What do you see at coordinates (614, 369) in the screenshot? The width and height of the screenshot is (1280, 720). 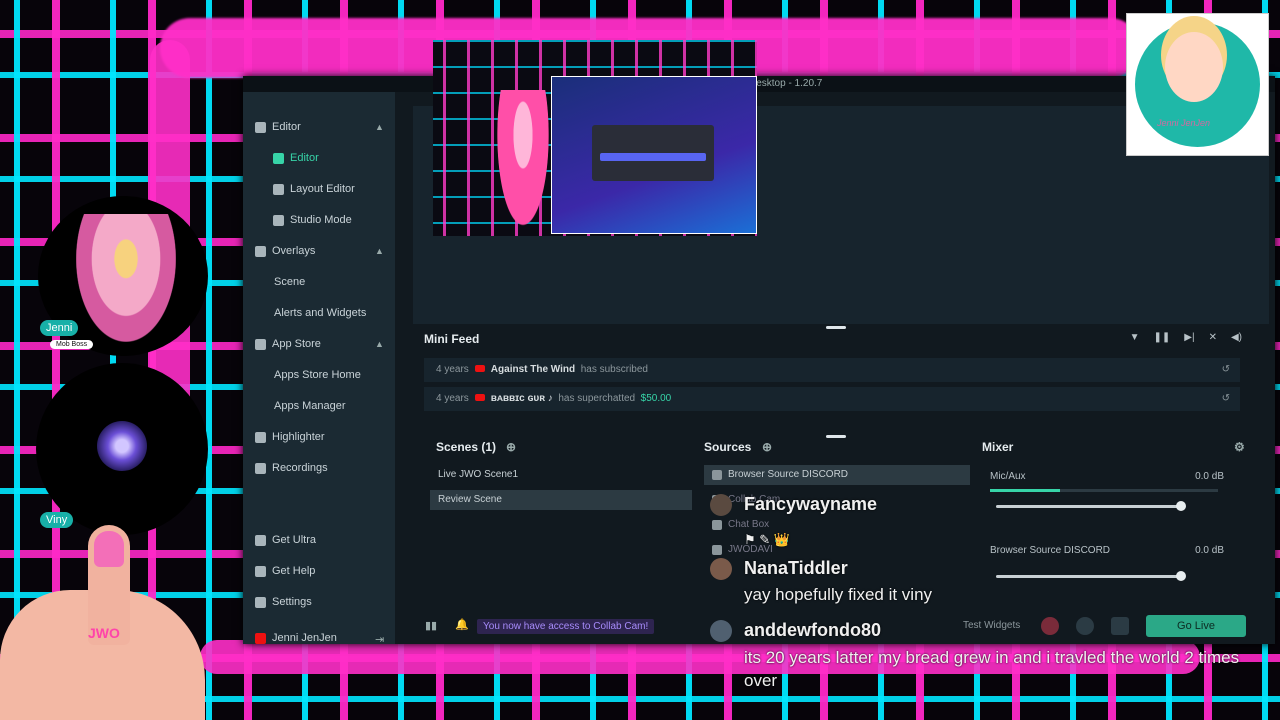 I see `event-action: has subscribed` at bounding box center [614, 369].